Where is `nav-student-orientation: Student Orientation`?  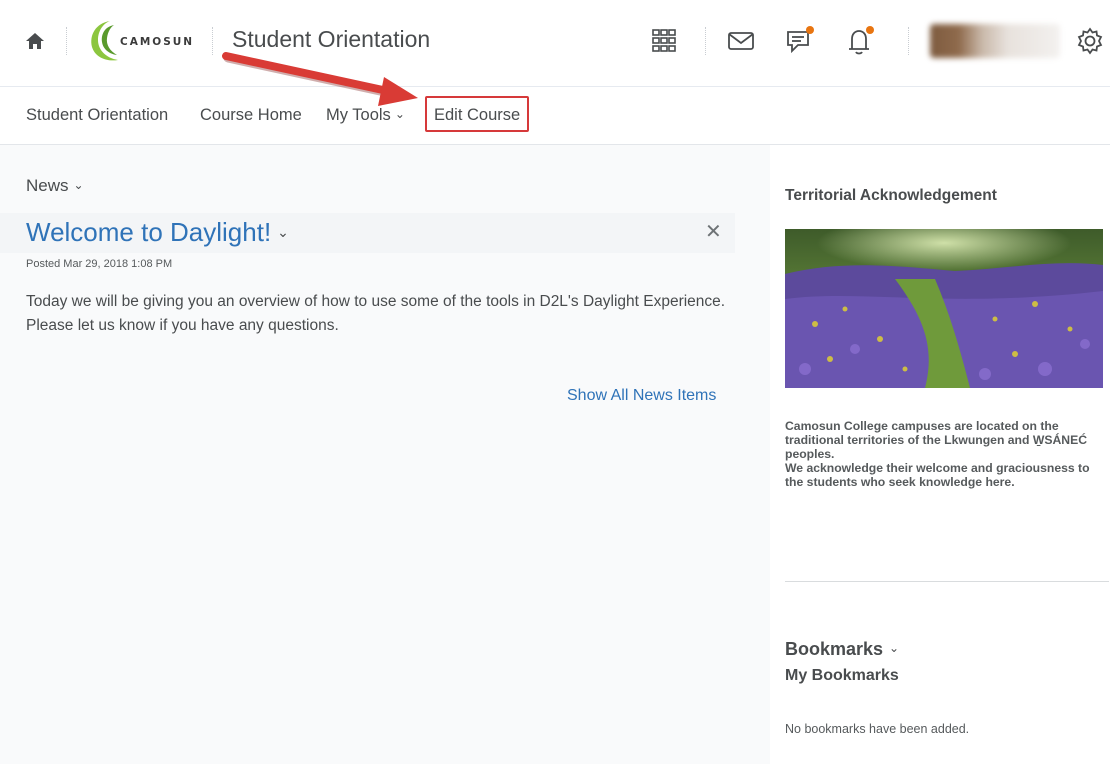
nav-student-orientation: Student Orientation is located at coordinates (97, 115).